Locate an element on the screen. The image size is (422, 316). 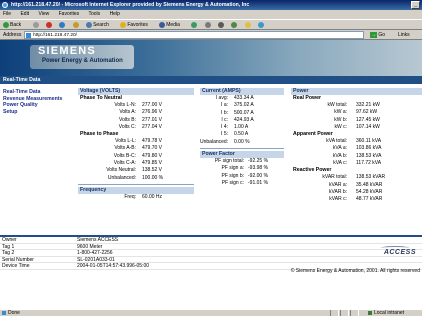
access-logo: ACCESS is located at coordinates (398, 251).